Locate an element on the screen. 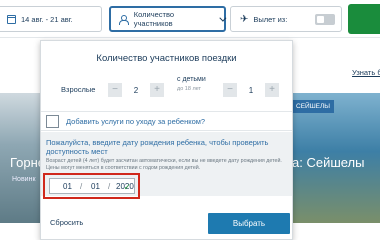  calendar-icon is located at coordinates (11, 19).